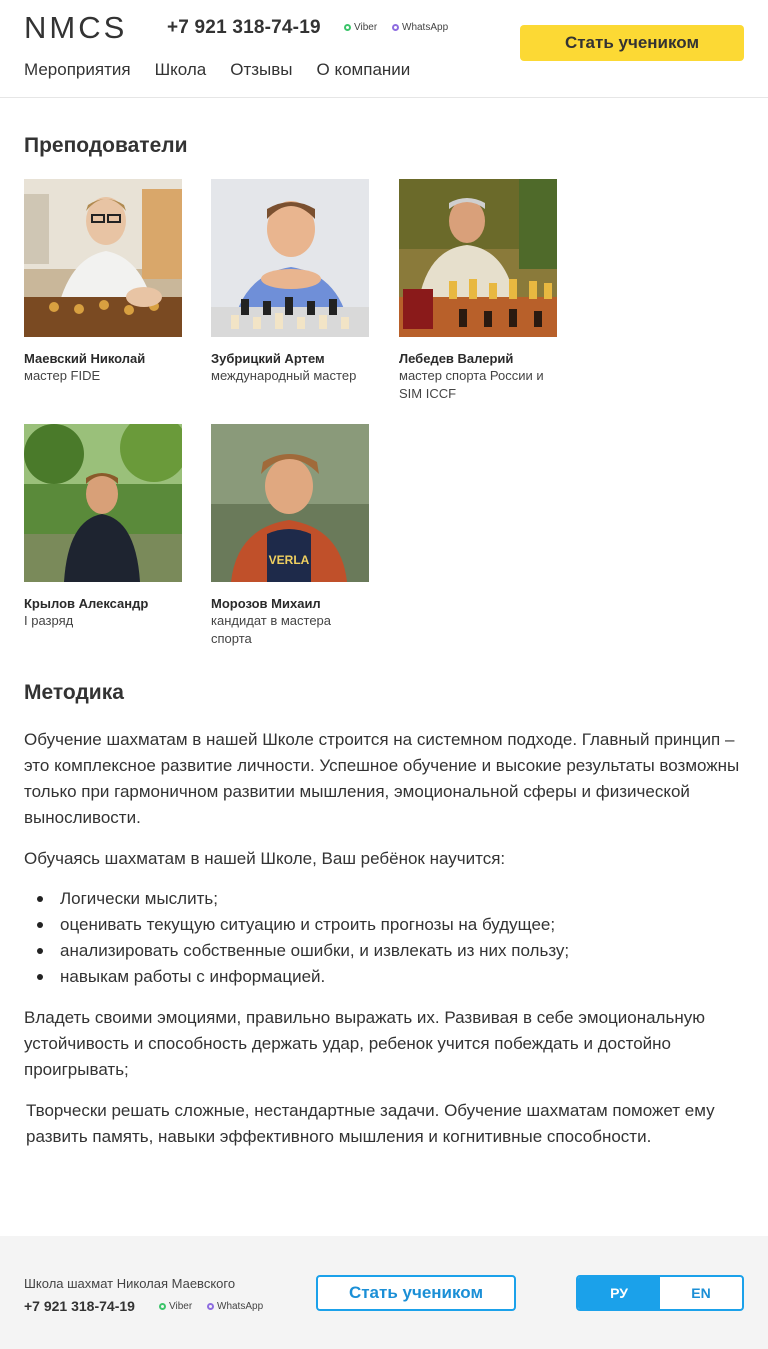 The image size is (768, 1349). What do you see at coordinates (106, 145) in the screenshot?
I see `teachers-title: Преподователи` at bounding box center [106, 145].